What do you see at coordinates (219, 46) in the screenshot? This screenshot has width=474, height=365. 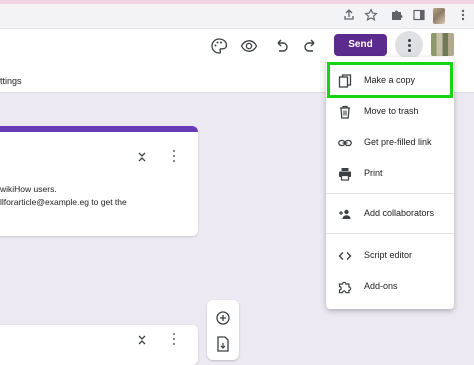 I see `palette-icon` at bounding box center [219, 46].